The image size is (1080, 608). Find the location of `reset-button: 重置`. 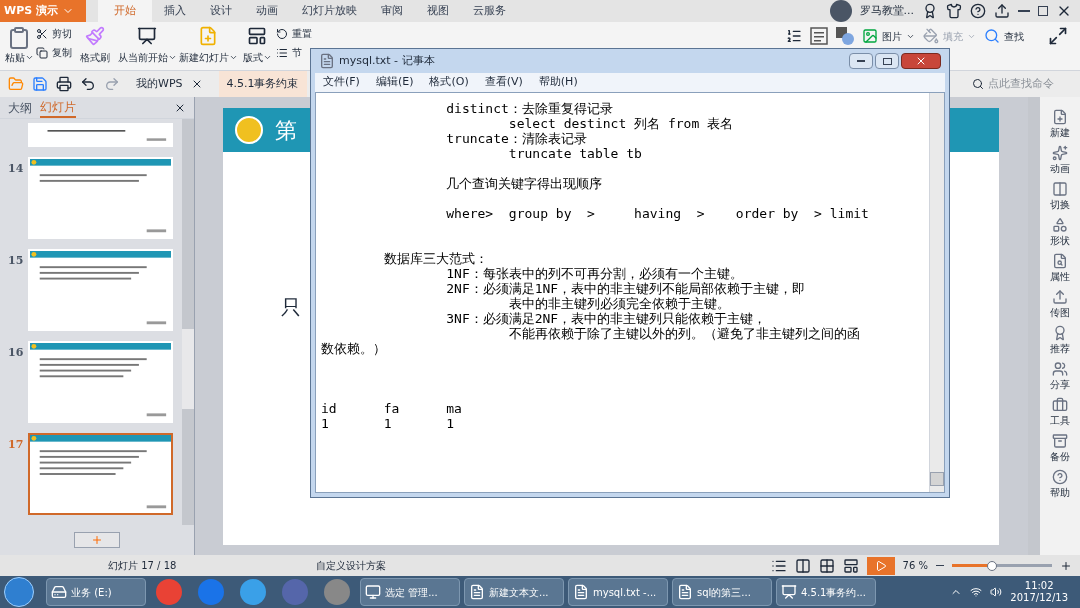

reset-button: 重置 is located at coordinates (294, 33).